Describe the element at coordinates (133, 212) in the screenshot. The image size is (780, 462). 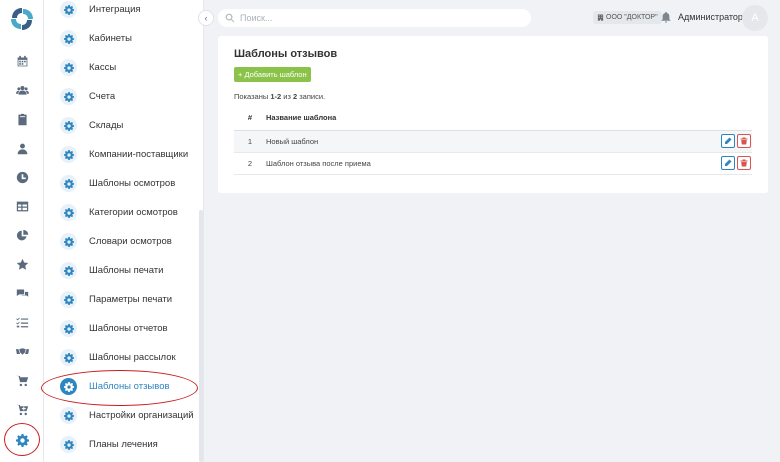
I see `submenu-item-label: Категории осмотров` at that location.